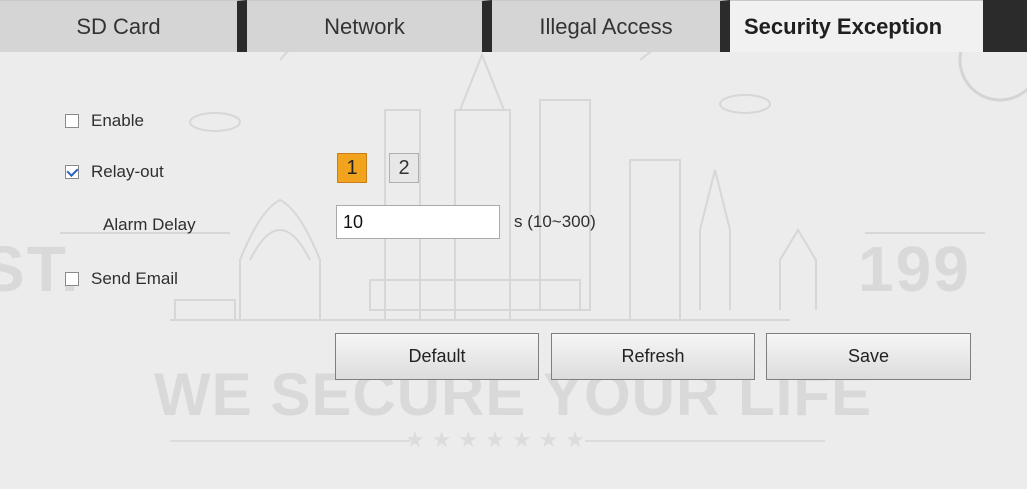  What do you see at coordinates (127, 171) in the screenshot?
I see `relay-out-label: Relay-out` at bounding box center [127, 171].